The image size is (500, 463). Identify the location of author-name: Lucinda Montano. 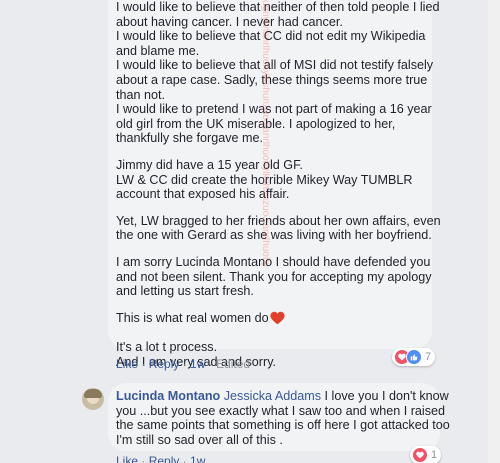
(168, 396).